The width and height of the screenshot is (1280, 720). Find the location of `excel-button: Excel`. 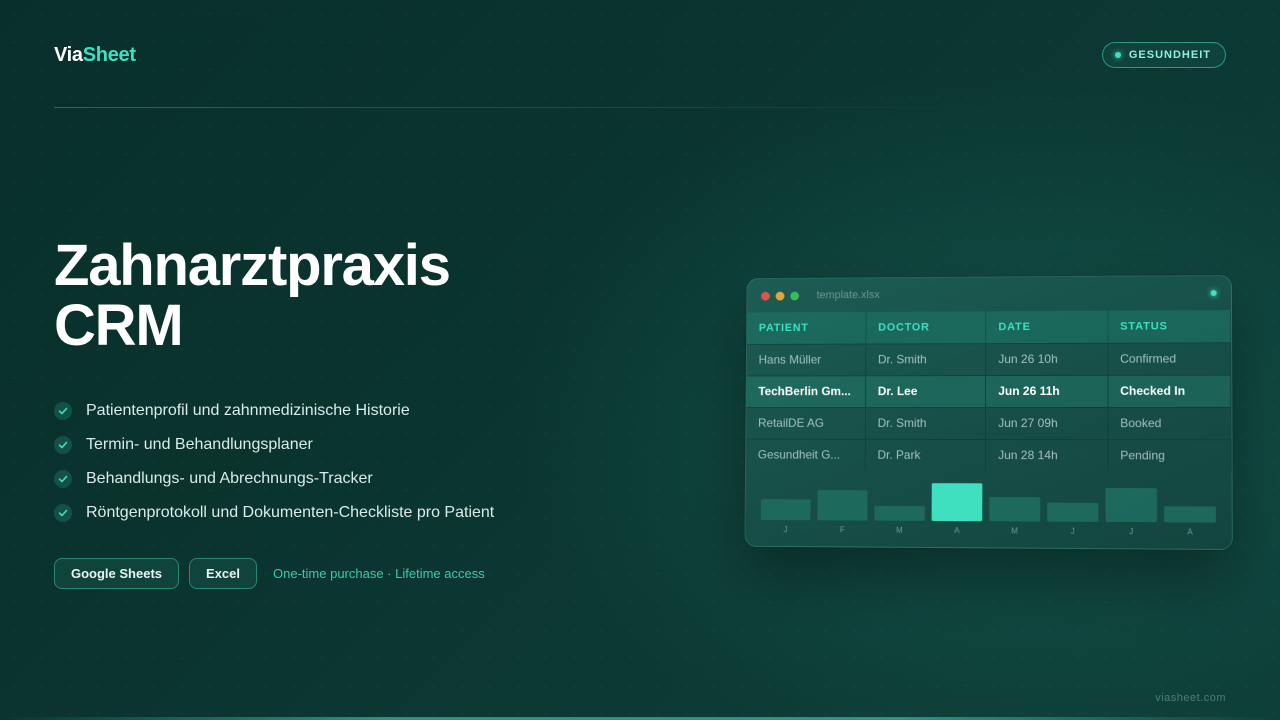

excel-button: Excel is located at coordinates (223, 573).